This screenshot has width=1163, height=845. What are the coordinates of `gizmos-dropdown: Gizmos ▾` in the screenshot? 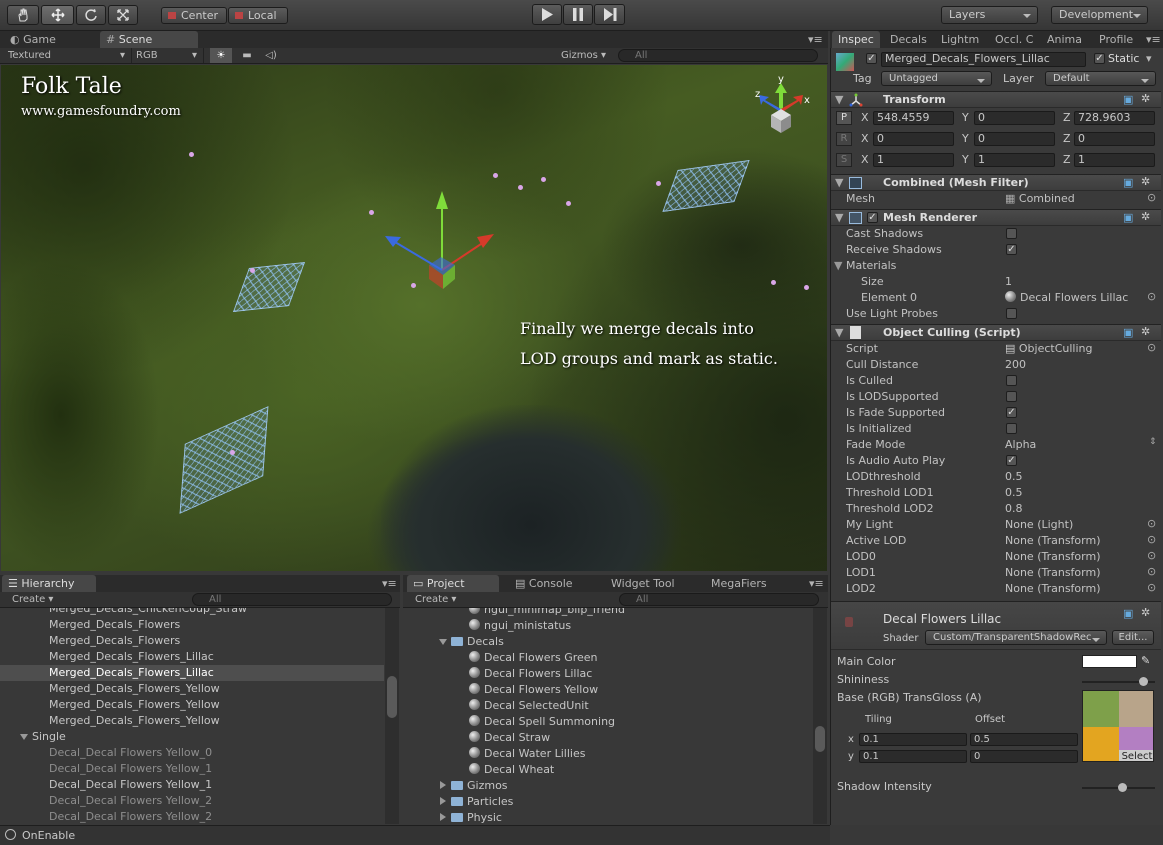 It's located at (587, 55).